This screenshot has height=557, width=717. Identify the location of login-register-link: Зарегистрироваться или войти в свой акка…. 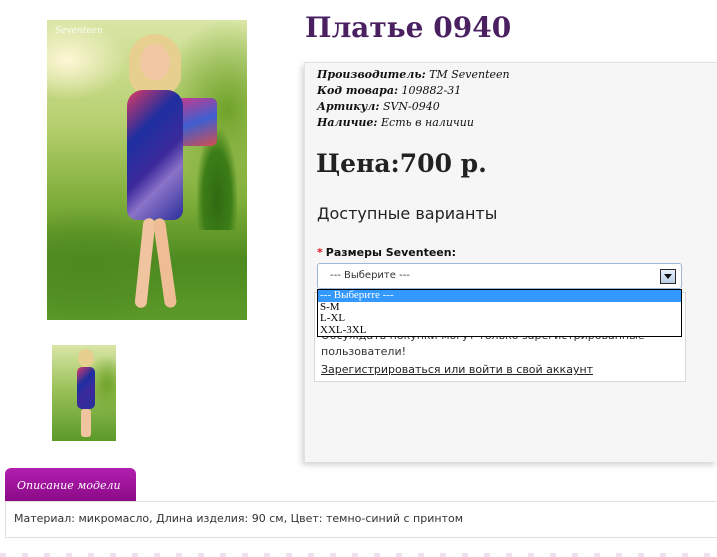
(457, 369).